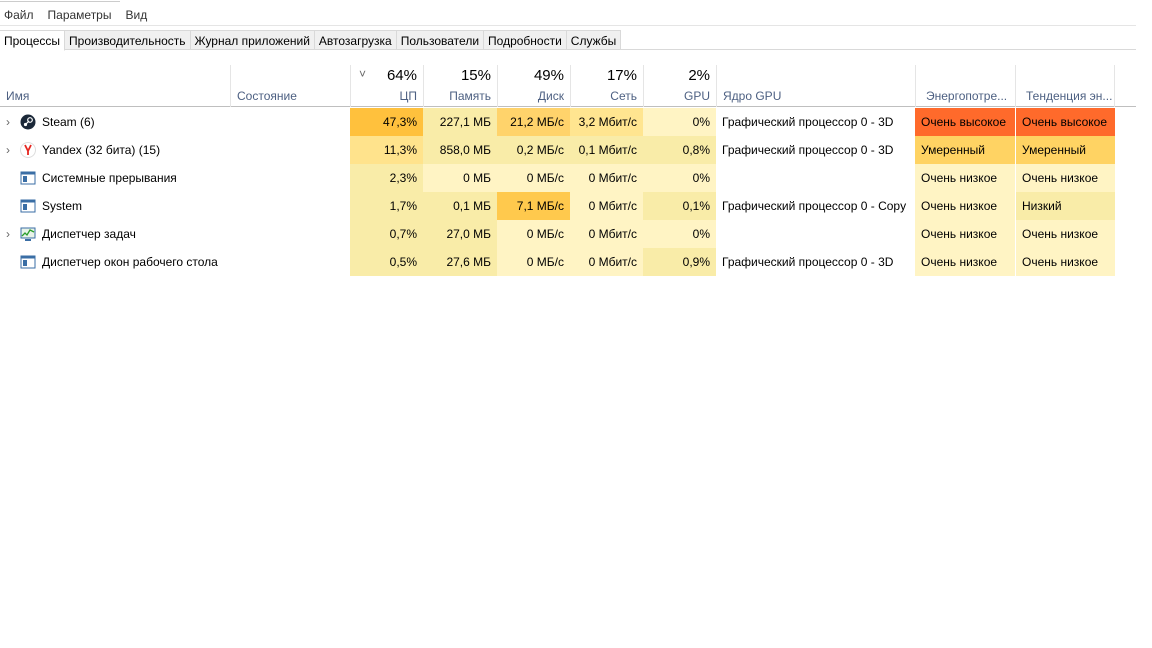  I want to click on net-cell: 3,2 Мбит/с, so click(606, 122).